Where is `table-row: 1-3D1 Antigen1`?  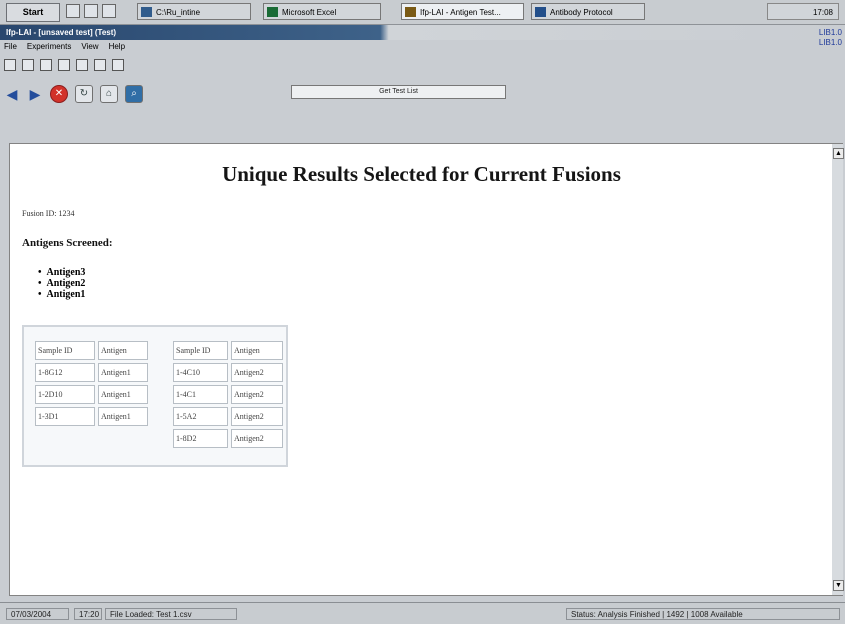
table-row: 1-3D1 Antigen1 is located at coordinates (91, 416).